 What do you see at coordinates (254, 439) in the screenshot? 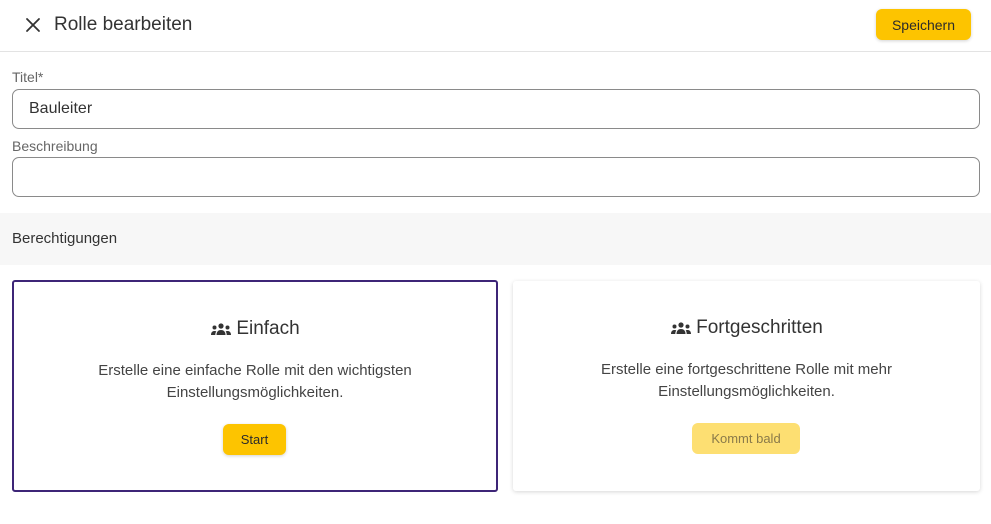
I see `start-button: Start` at bounding box center [254, 439].